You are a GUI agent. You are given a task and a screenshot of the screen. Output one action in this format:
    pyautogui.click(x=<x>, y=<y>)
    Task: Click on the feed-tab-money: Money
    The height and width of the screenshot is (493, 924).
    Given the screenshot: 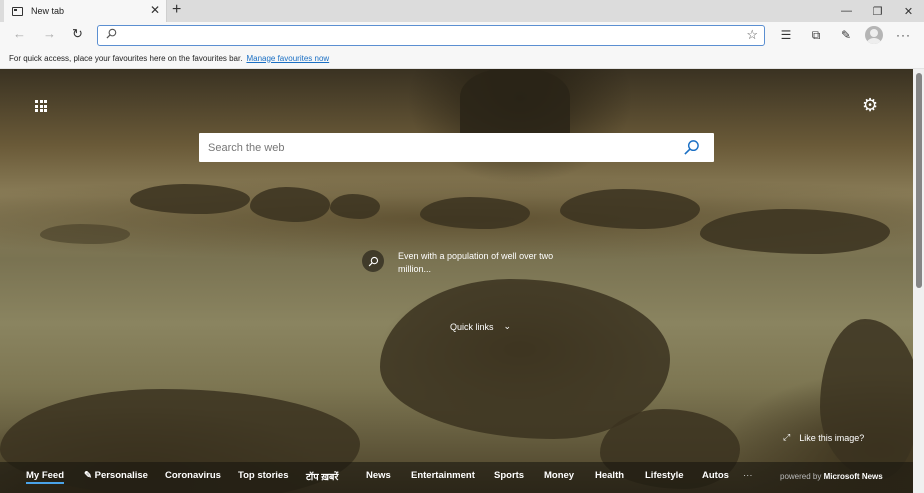 What is the action you would take?
    pyautogui.click(x=559, y=475)
    